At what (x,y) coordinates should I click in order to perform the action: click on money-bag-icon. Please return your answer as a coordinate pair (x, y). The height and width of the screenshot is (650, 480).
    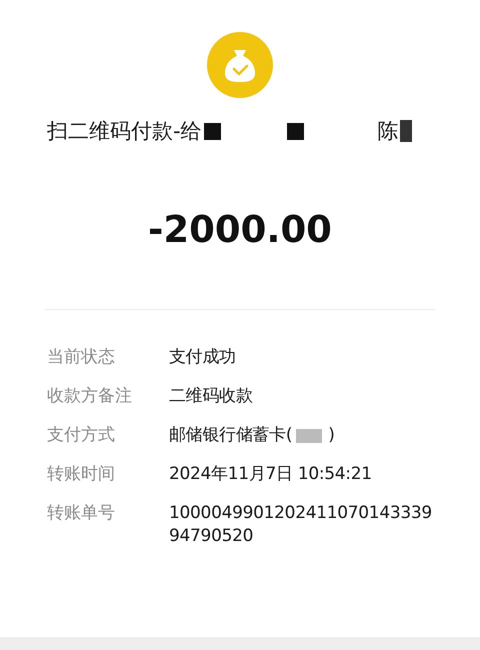
    Looking at the image, I should click on (240, 65).